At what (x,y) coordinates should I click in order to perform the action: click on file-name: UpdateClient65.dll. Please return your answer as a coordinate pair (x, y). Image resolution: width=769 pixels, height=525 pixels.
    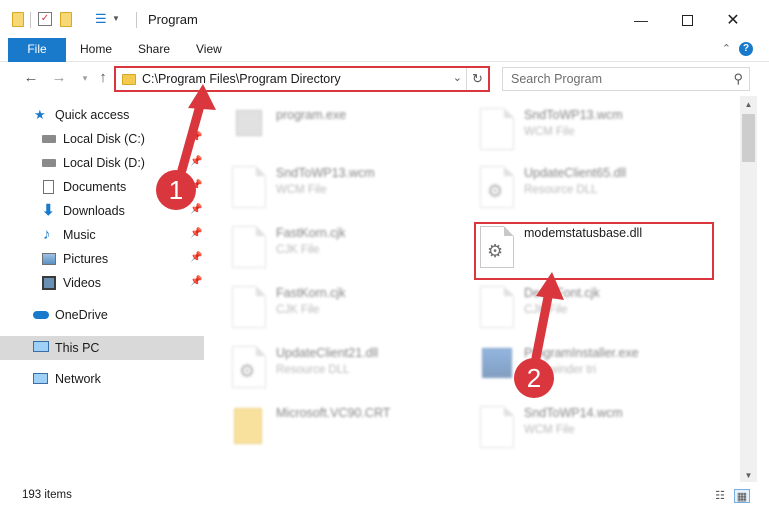
    Looking at the image, I should click on (575, 173).